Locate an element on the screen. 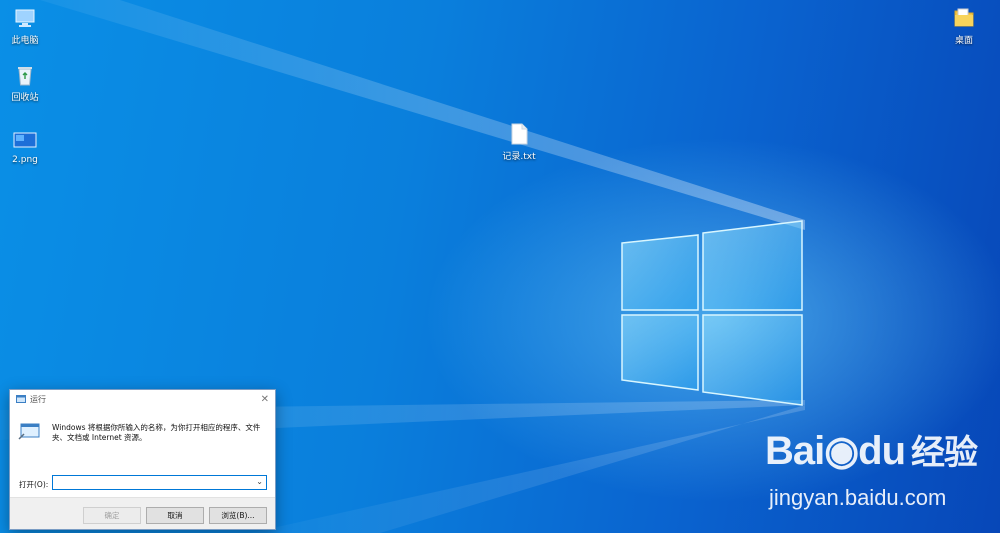 The width and height of the screenshot is (1000, 533). close-icon: ✕ is located at coordinates (265, 399).